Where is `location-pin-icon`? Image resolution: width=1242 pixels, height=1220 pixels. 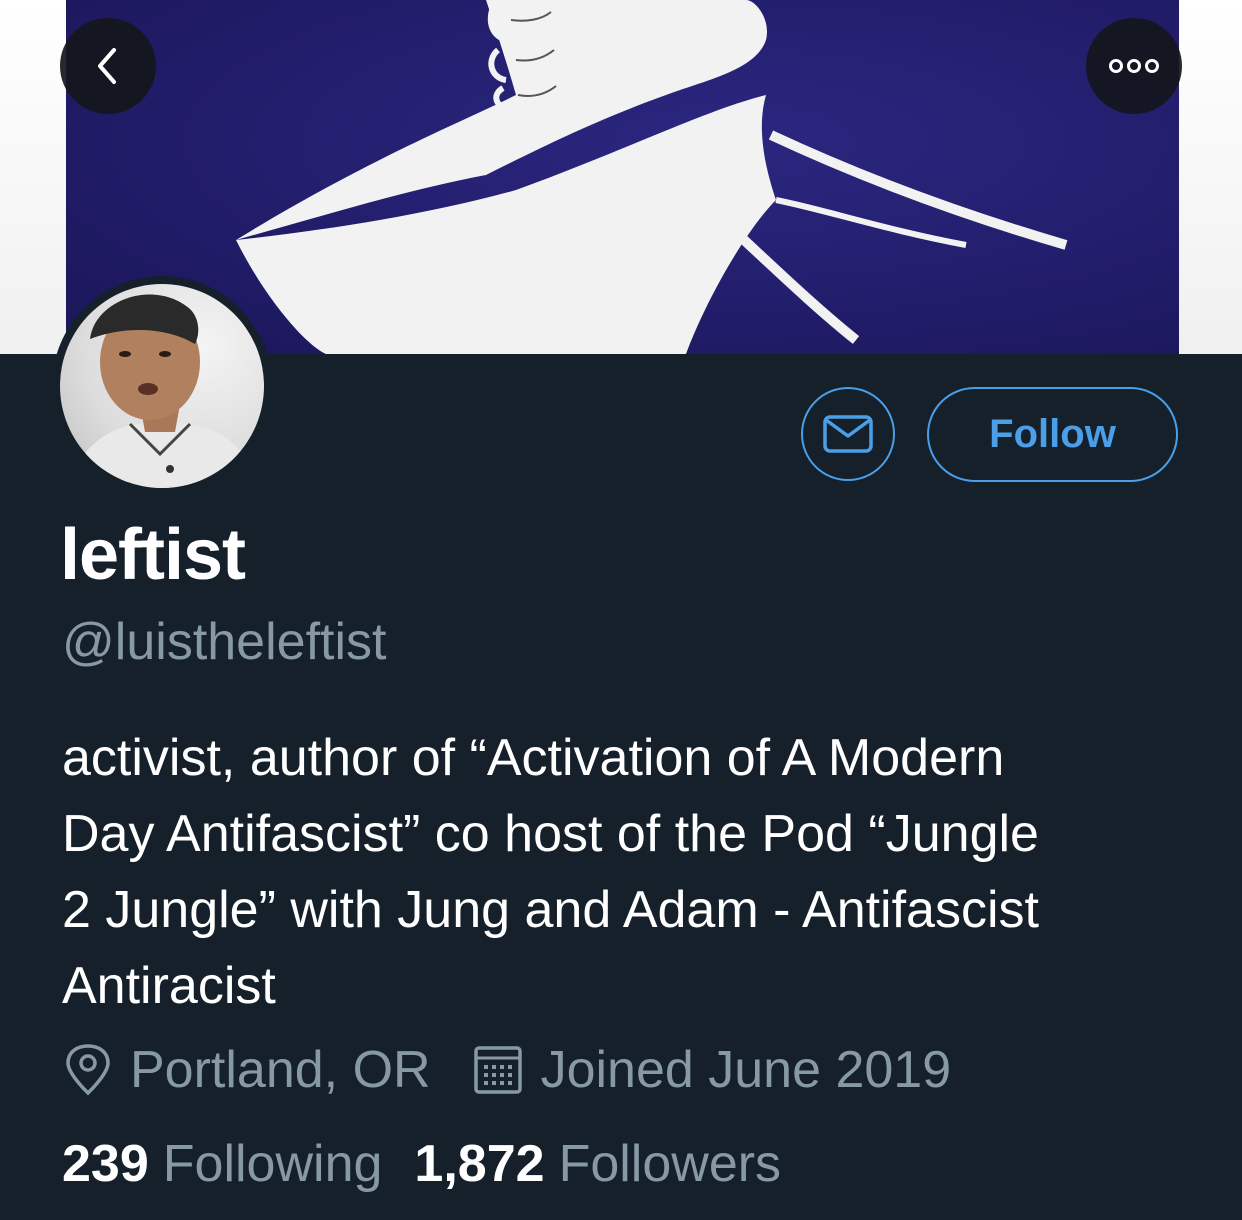 location-pin-icon is located at coordinates (88, 1070).